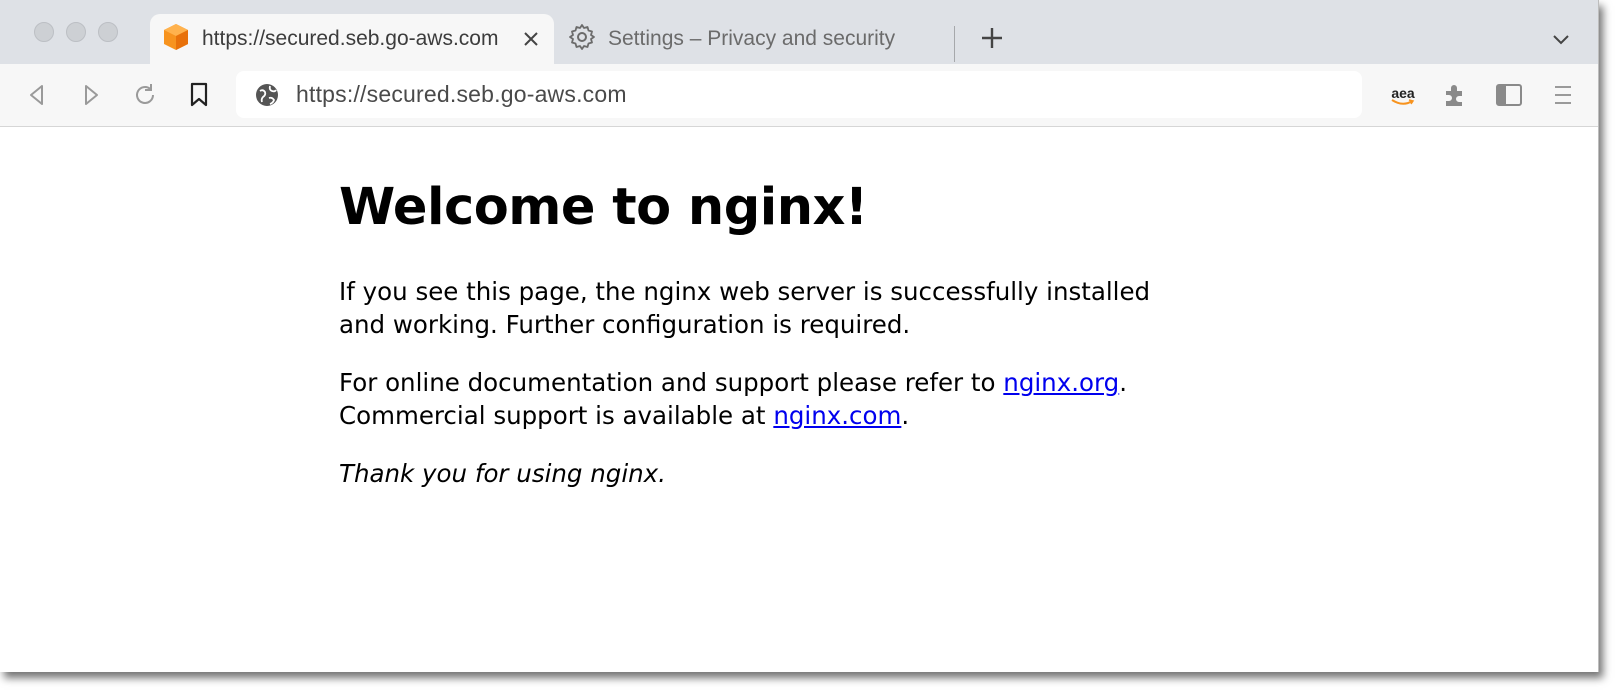 The width and height of the screenshot is (1620, 696). I want to click on sidebar-toggle-button, so click(1509, 95).